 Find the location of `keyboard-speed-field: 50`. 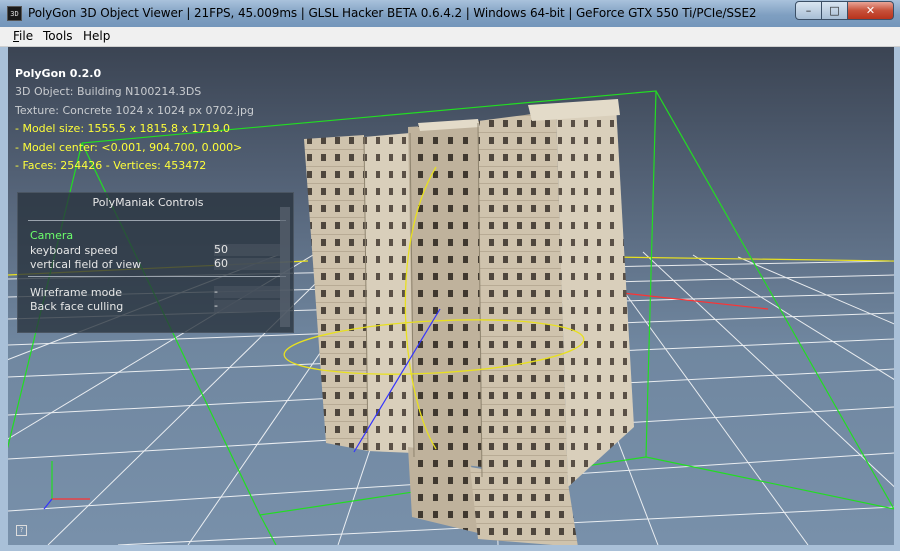

keyboard-speed-field: 50 is located at coordinates (247, 250).